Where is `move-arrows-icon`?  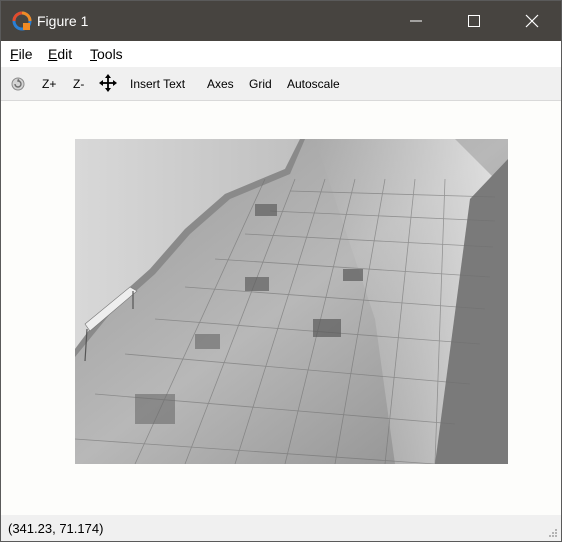 move-arrows-icon is located at coordinates (108, 83).